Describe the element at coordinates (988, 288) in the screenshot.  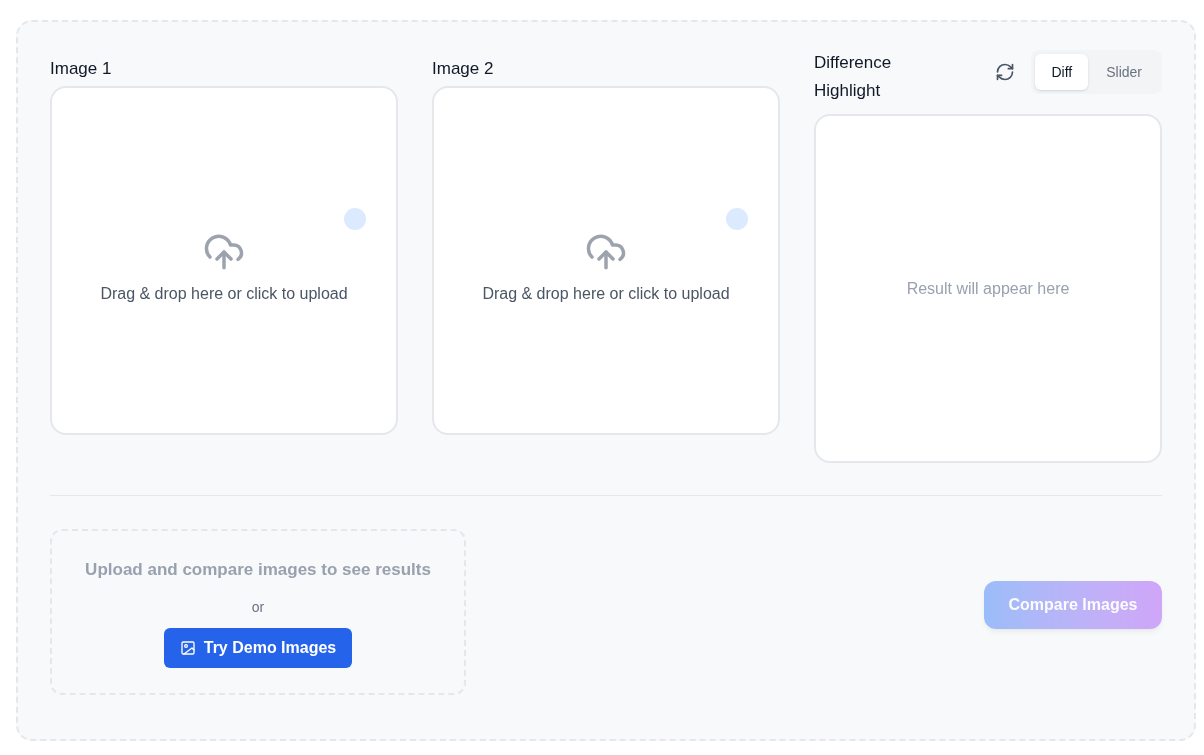
I see `result-empty-message: Result will appear here` at that location.